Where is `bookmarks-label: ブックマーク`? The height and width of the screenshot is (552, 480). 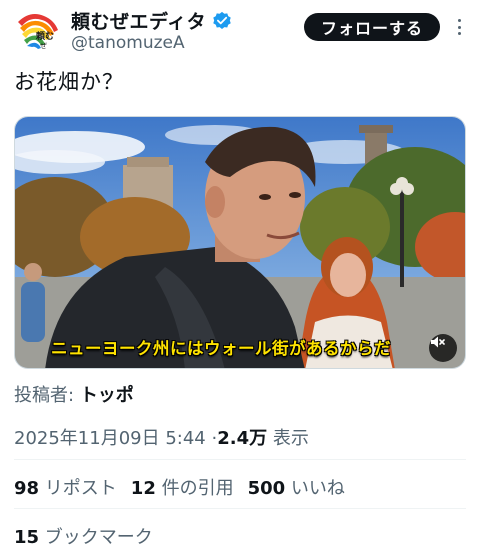
bookmarks-label: ブックマーク is located at coordinates (98, 537).